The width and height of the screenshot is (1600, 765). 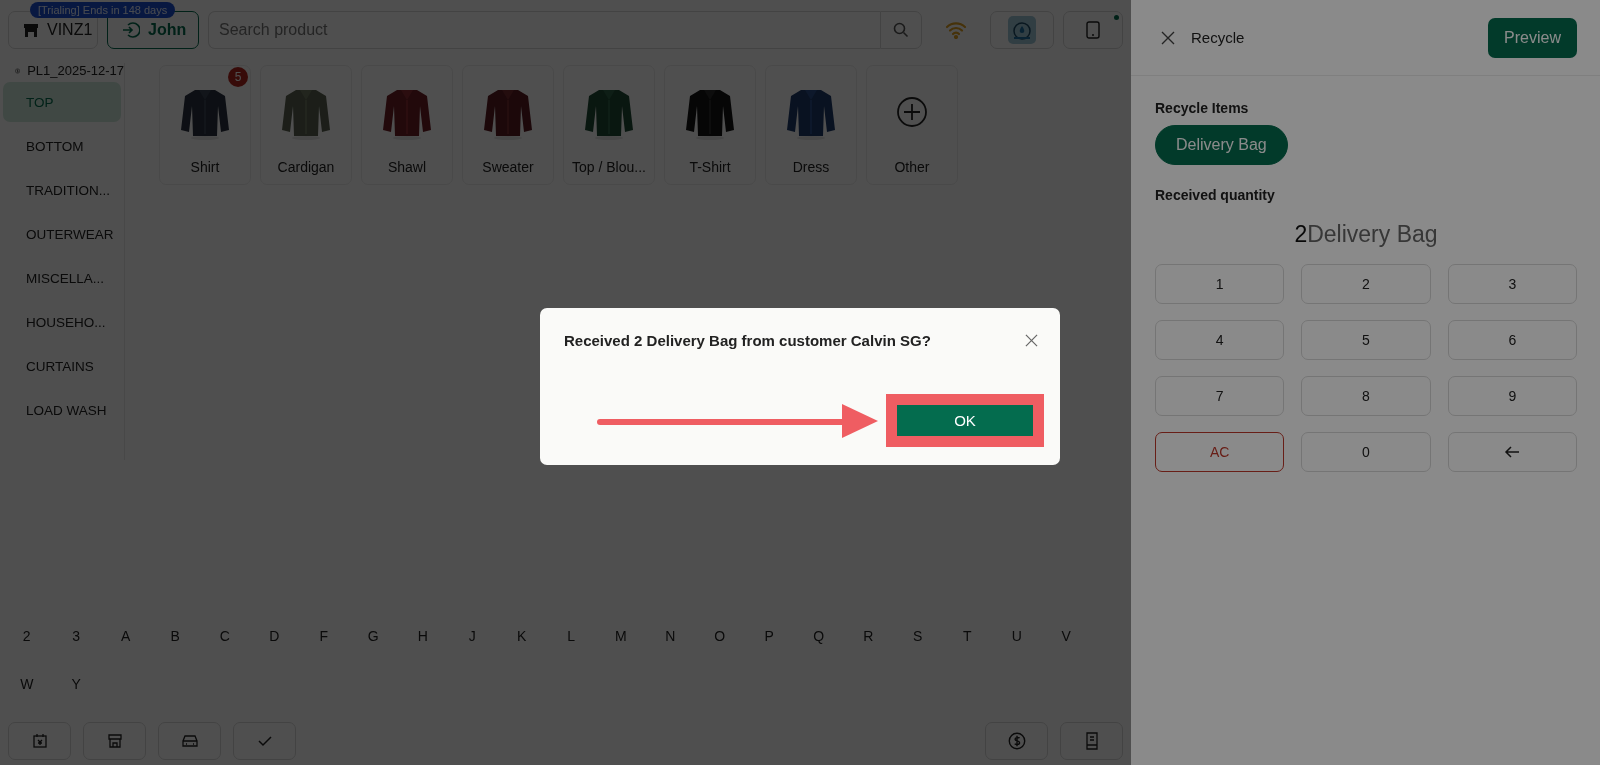 I want to click on section-heading: Received quantity, so click(x=1215, y=195).